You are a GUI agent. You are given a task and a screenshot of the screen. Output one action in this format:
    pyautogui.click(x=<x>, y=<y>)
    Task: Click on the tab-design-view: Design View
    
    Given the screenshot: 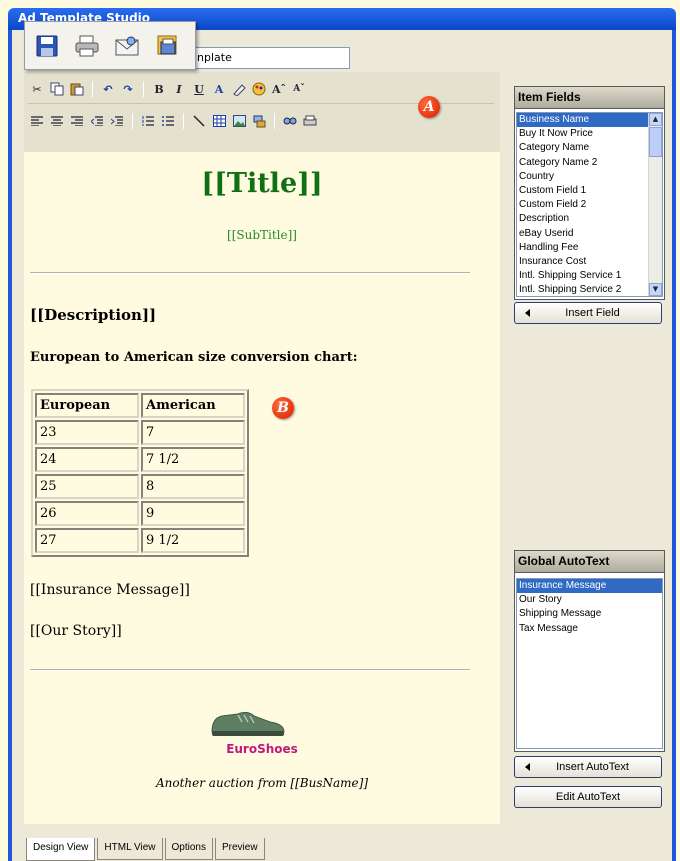 What is the action you would take?
    pyautogui.click(x=61, y=849)
    